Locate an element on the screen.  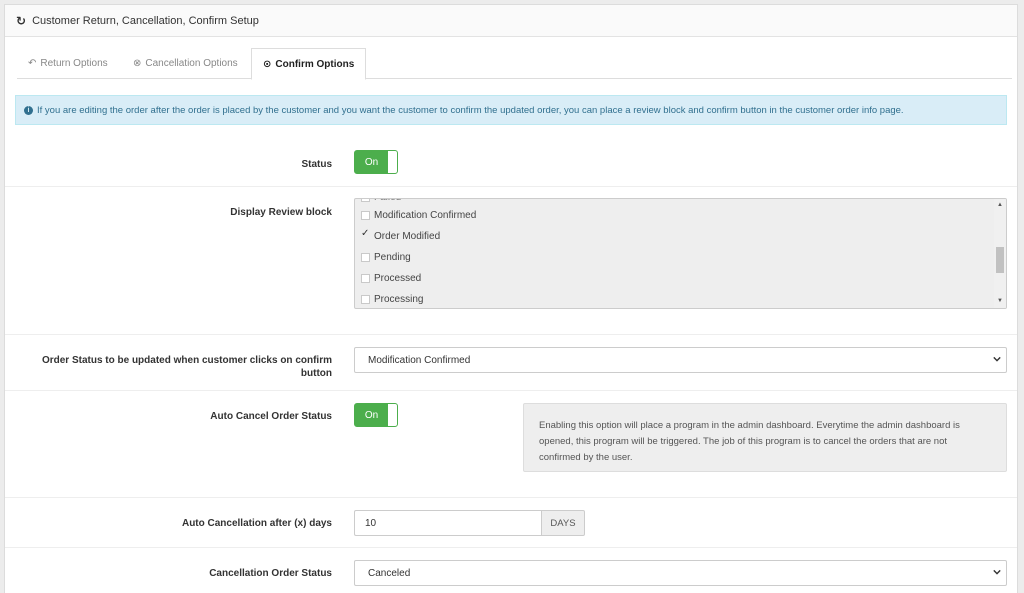
list-item: Pending is located at coordinates (386, 257).